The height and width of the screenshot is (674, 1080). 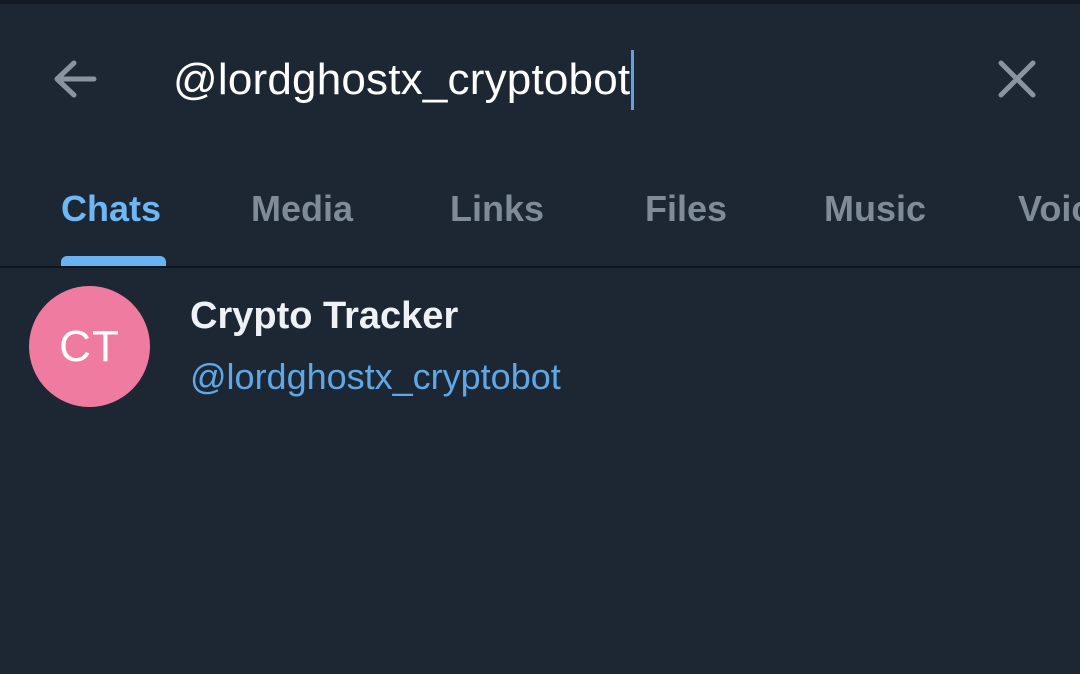 I want to click on search-query-text: @lordghostx_cryptobot, so click(x=402, y=79).